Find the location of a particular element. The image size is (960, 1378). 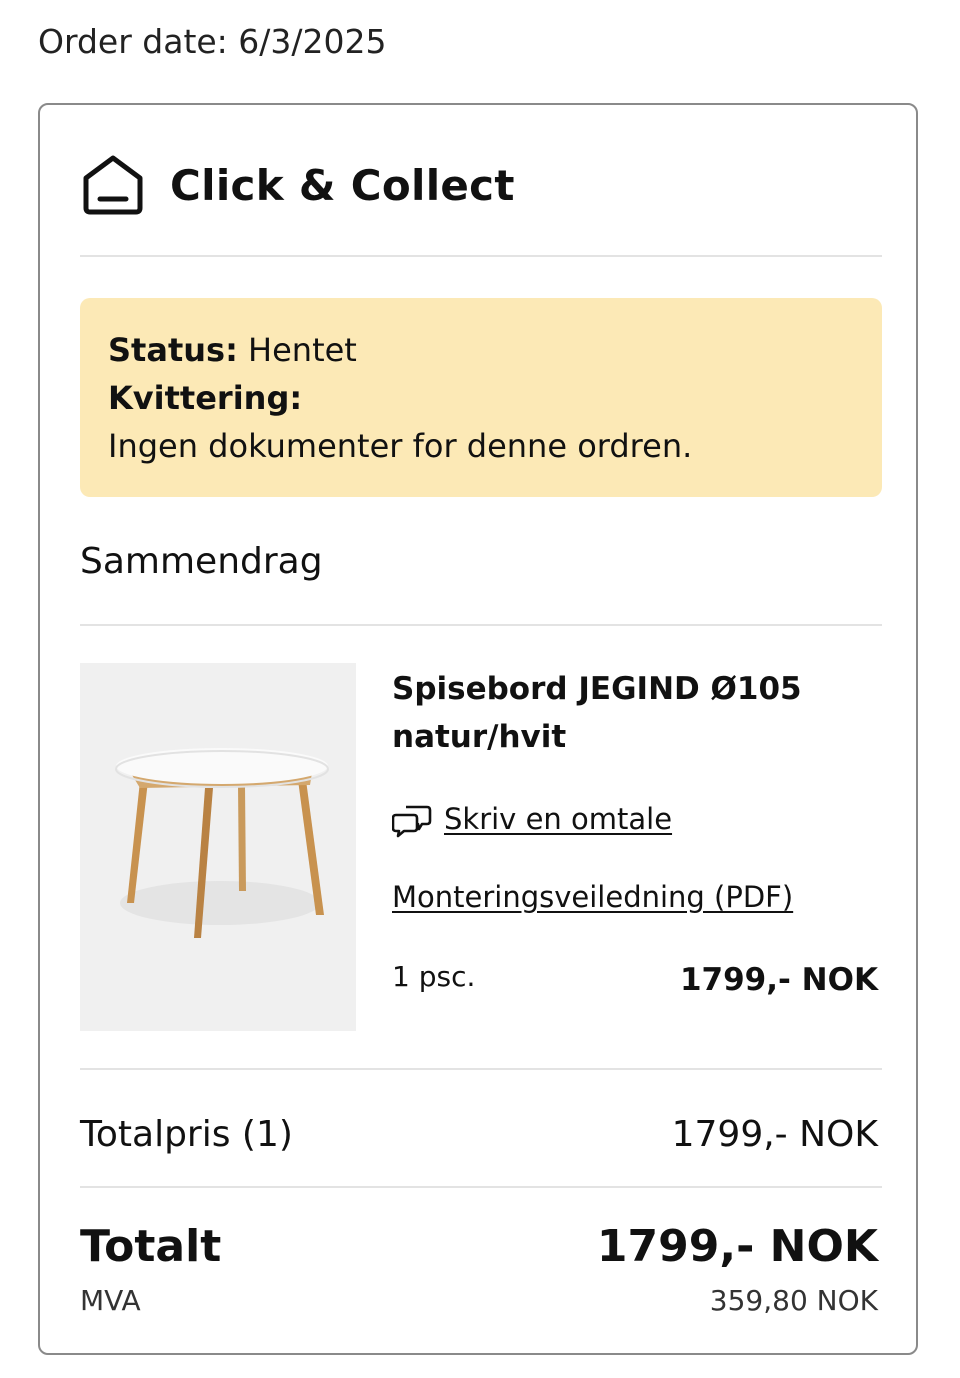

house-icon is located at coordinates (113, 185).